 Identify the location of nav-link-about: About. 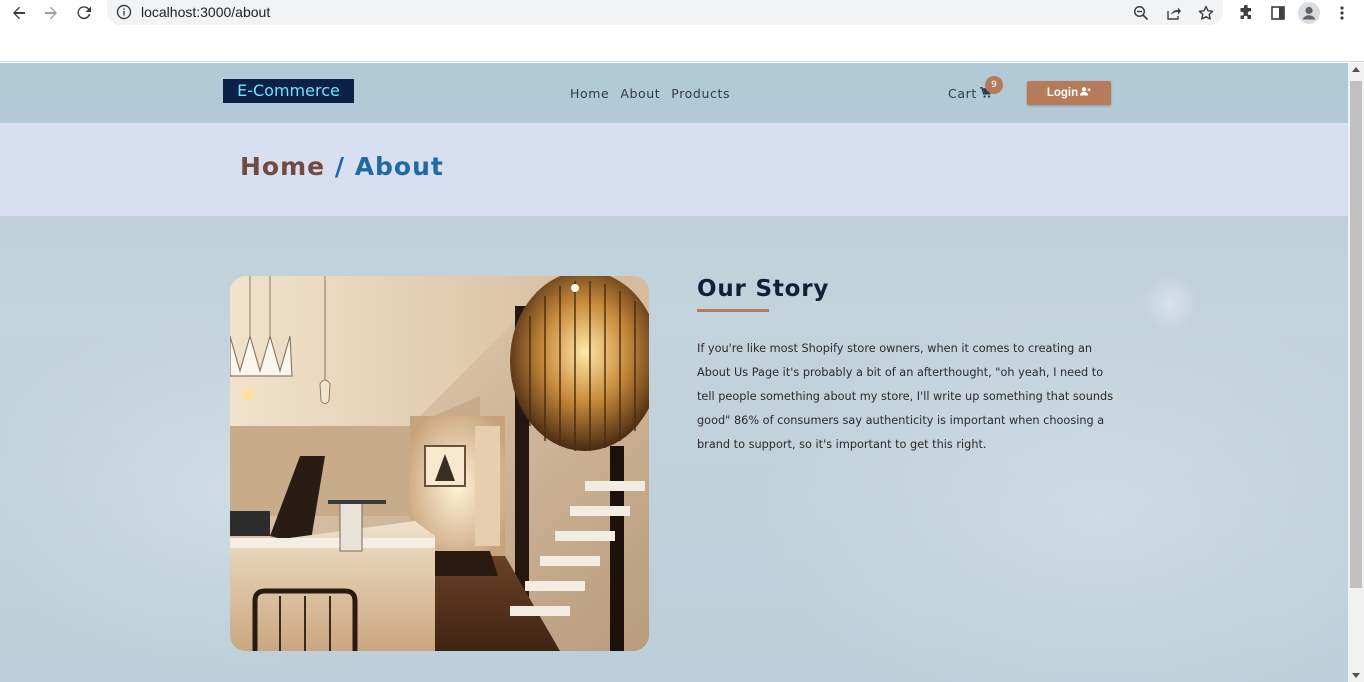
(640, 93).